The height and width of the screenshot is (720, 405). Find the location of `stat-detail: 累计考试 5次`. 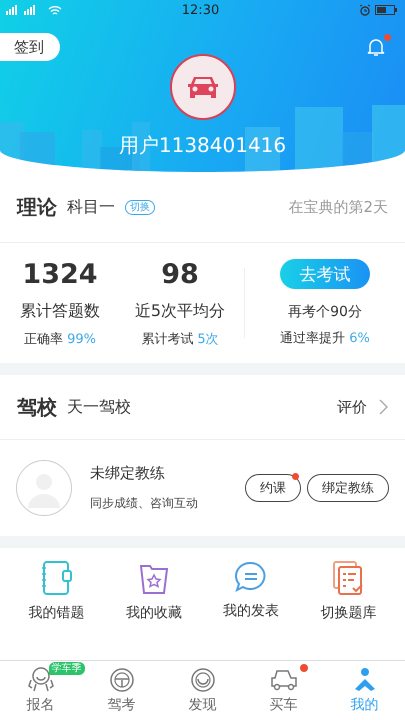

stat-detail: 累计考试 5次 is located at coordinates (180, 339).